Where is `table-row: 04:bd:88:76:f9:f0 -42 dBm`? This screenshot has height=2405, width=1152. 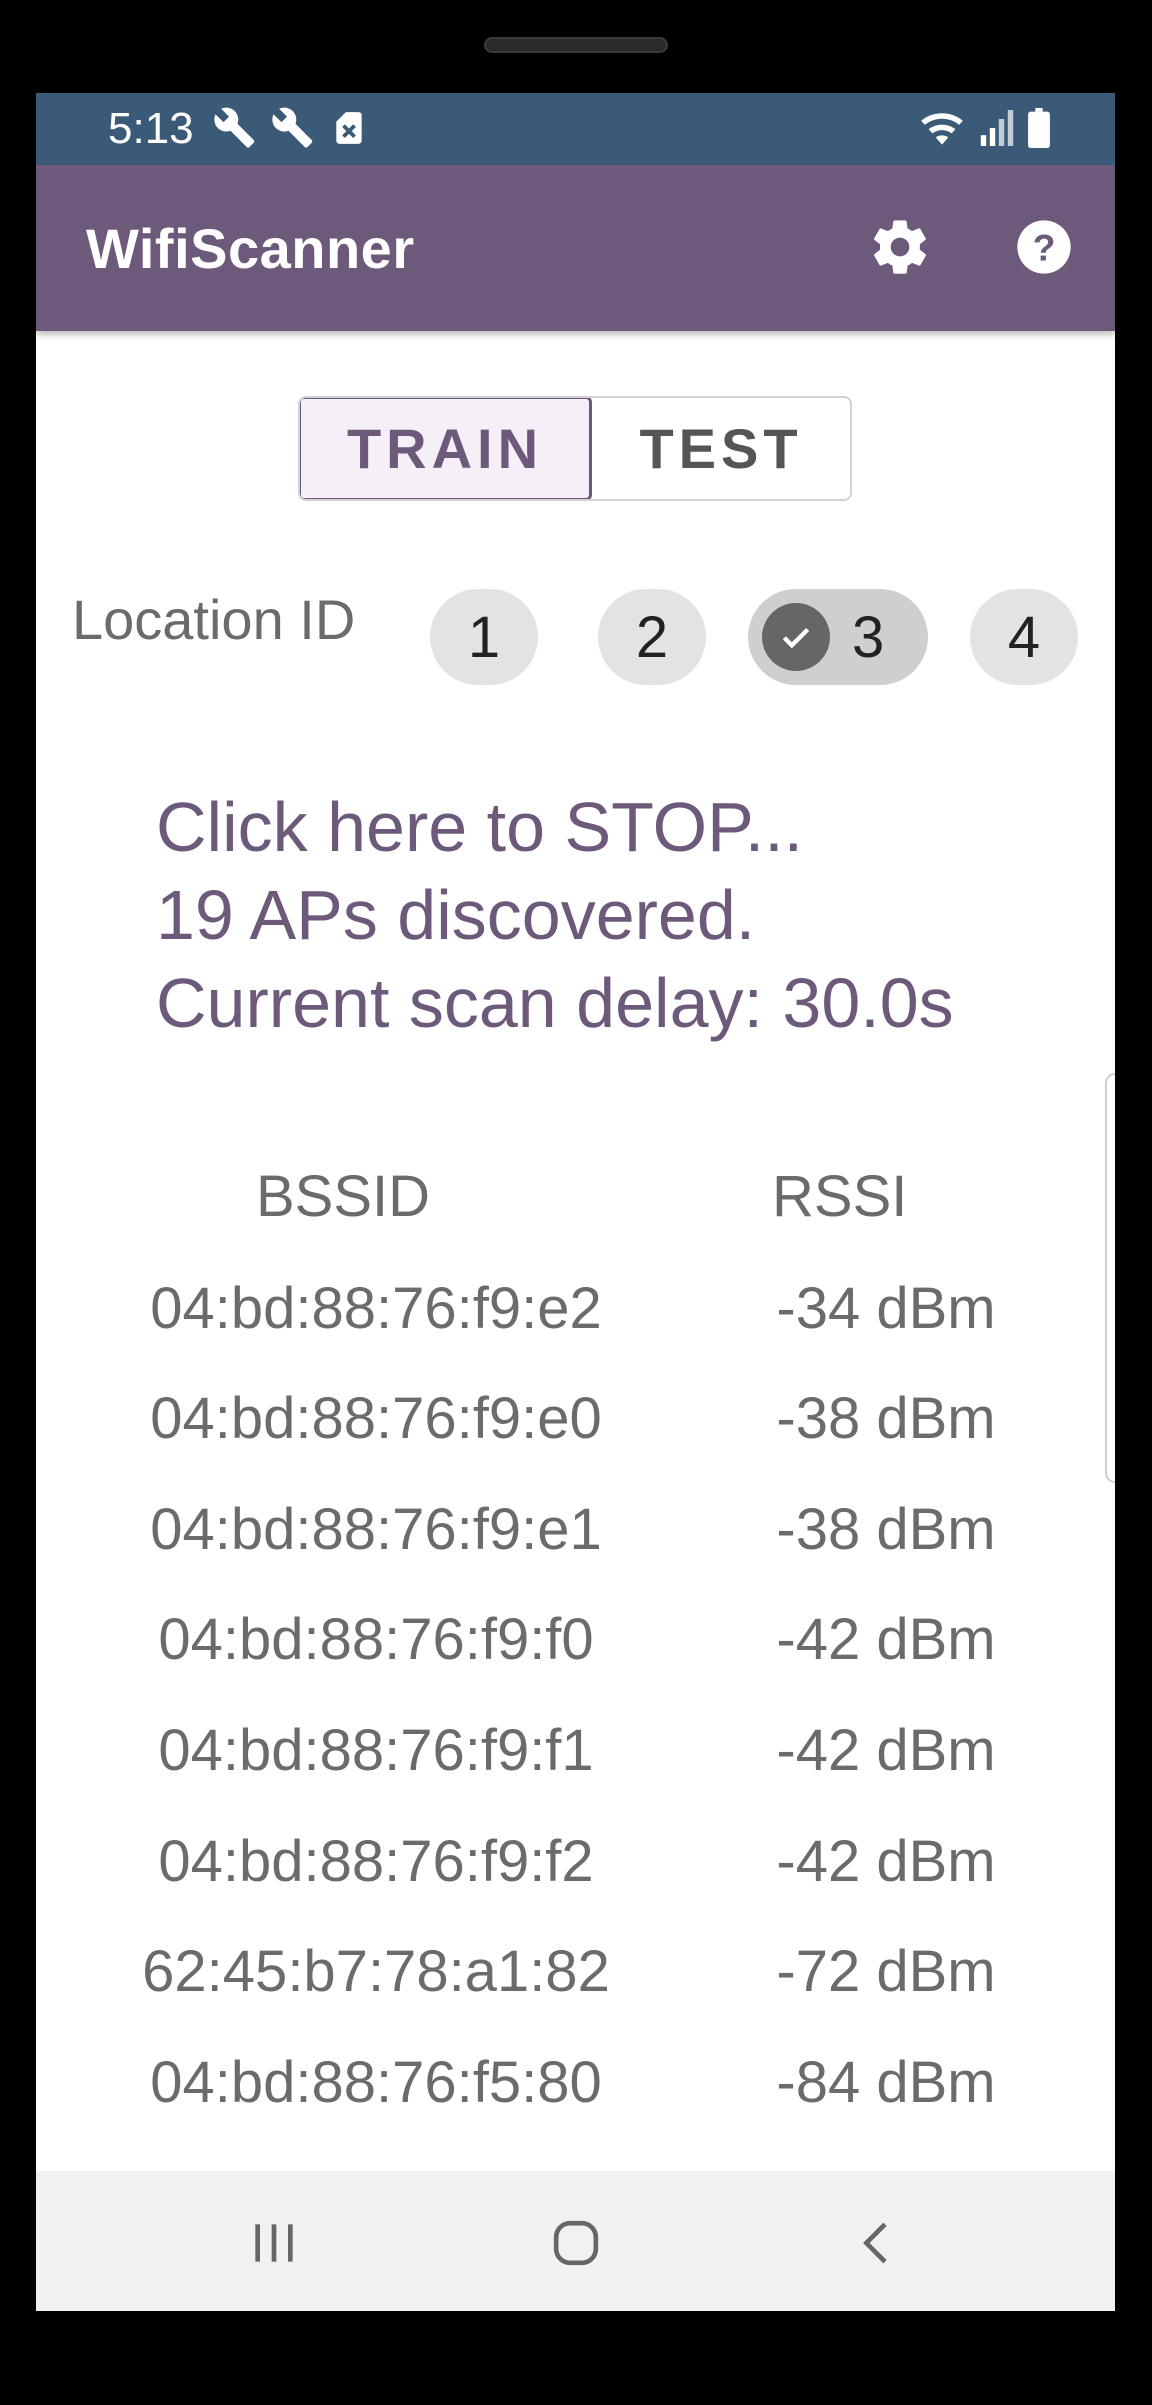 table-row: 04:bd:88:76:f9:f0 -42 dBm is located at coordinates (575, 1661).